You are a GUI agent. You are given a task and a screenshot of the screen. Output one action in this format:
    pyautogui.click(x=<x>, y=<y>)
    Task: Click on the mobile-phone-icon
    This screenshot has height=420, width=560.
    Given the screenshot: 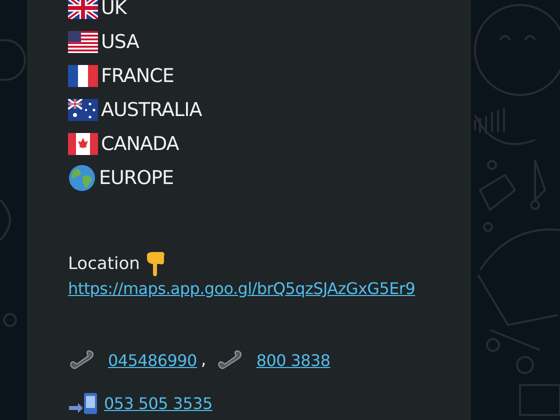 What is the action you would take?
    pyautogui.click(x=84, y=403)
    